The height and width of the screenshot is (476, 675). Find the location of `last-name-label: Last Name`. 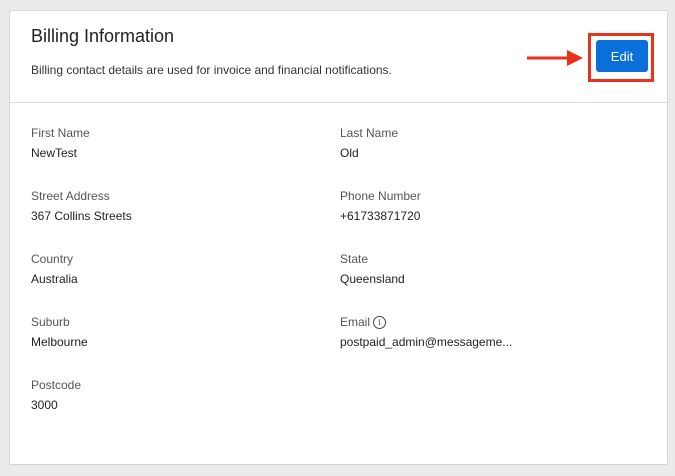

last-name-label: Last Name is located at coordinates (369, 133).